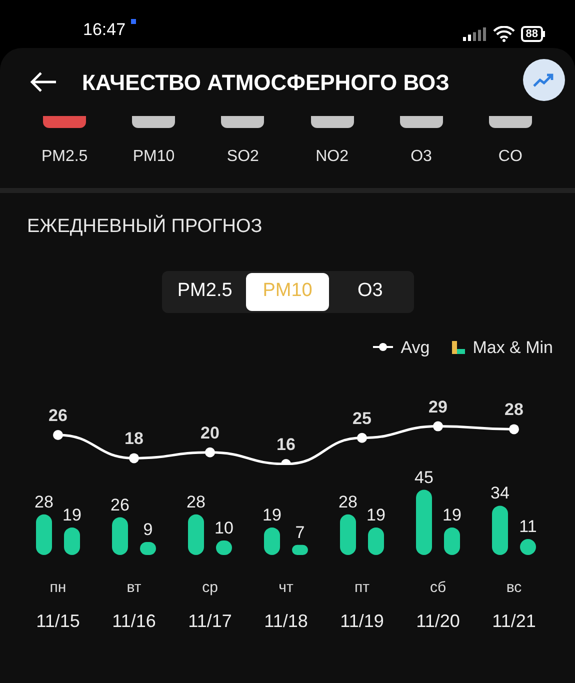 This screenshot has width=575, height=683. Describe the element at coordinates (210, 621) in the screenshot. I see `date-label: 11/17` at that location.